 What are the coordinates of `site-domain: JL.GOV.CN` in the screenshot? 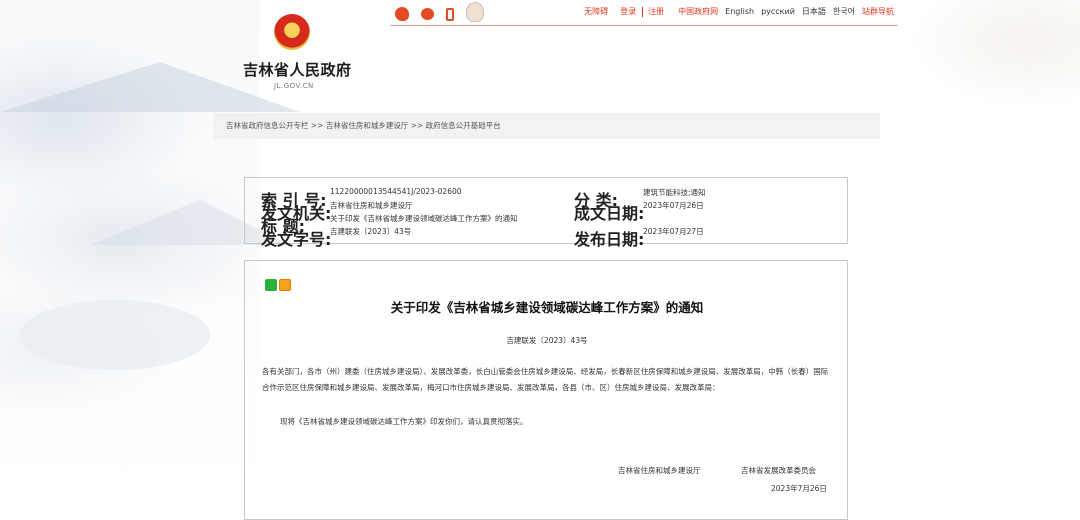 It's located at (294, 86).